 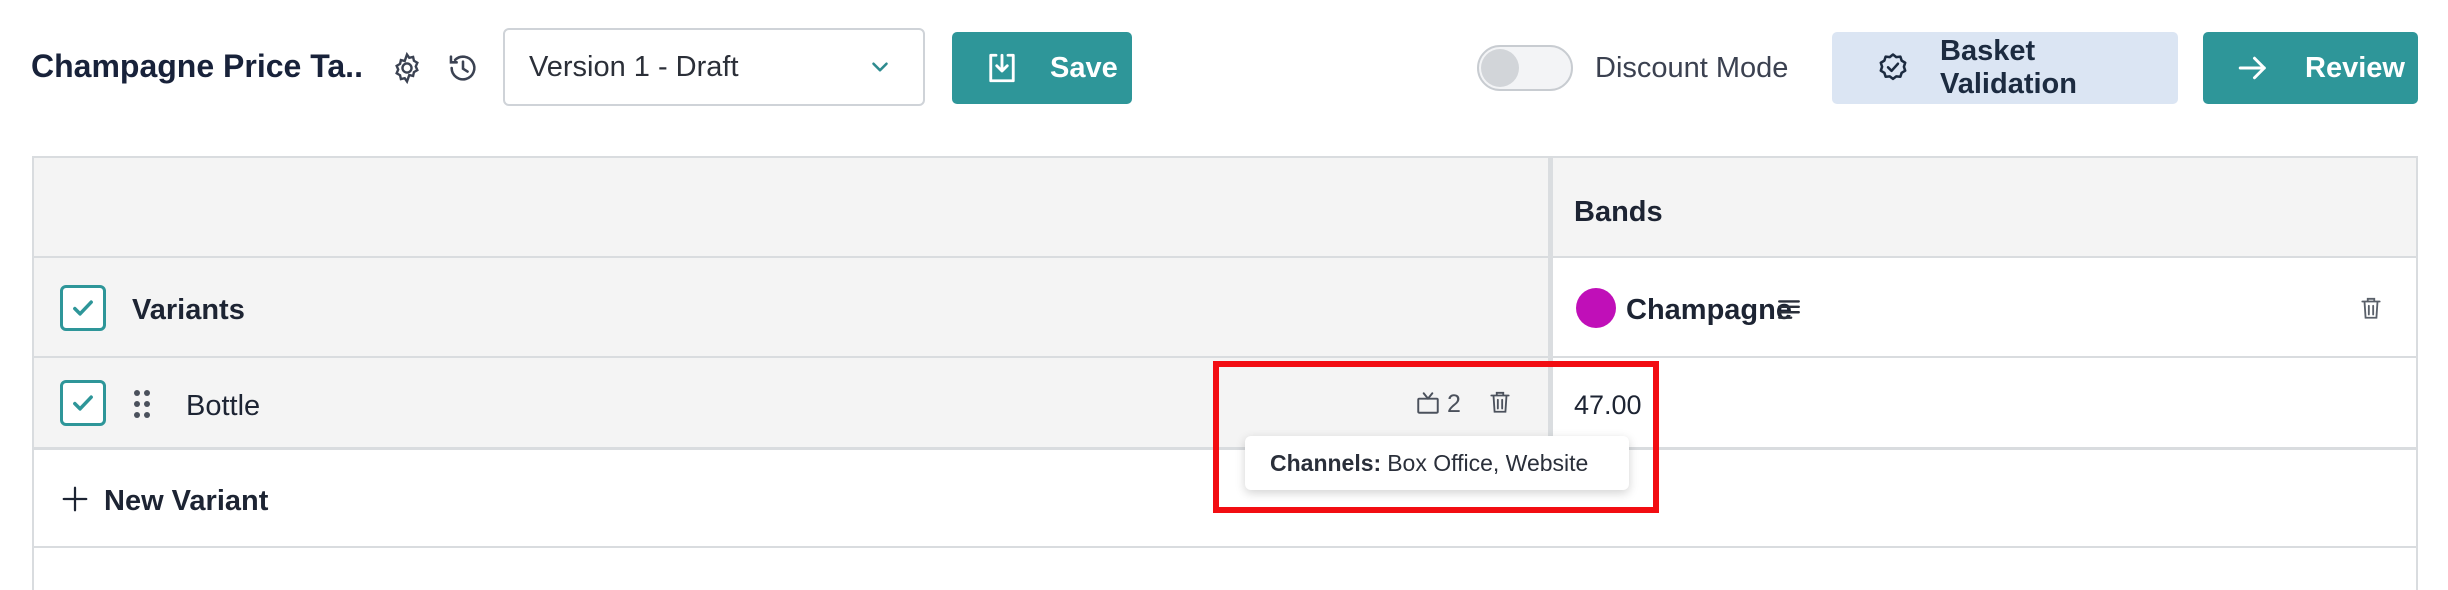 I want to click on review-button: Review, so click(x=2310, y=68).